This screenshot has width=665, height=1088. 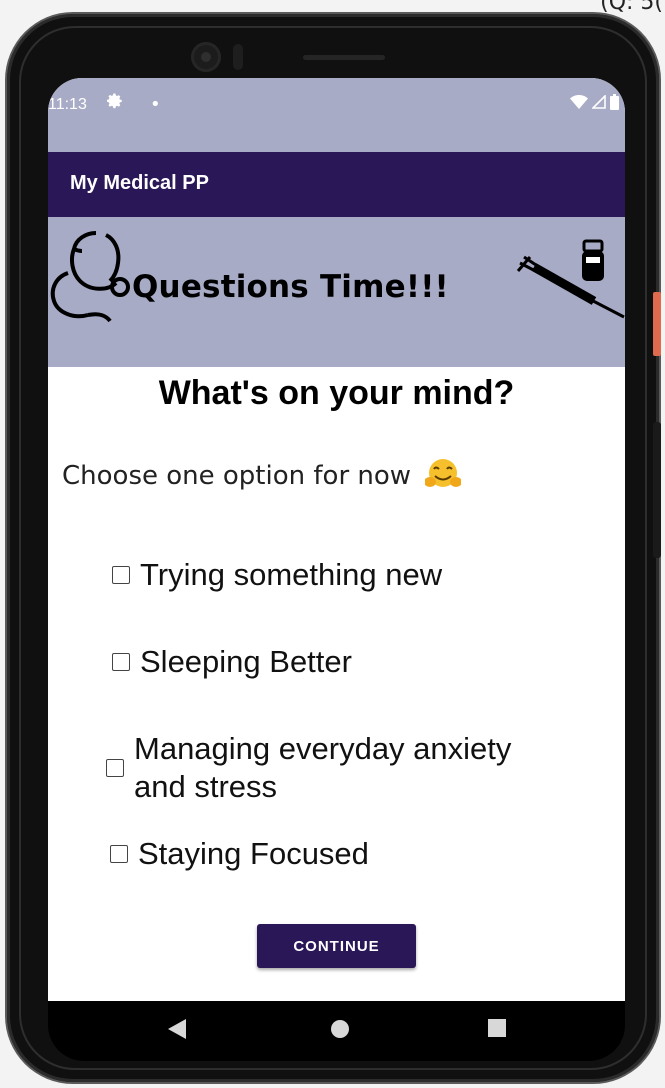 I want to click on camera-lens, so click(x=206, y=57).